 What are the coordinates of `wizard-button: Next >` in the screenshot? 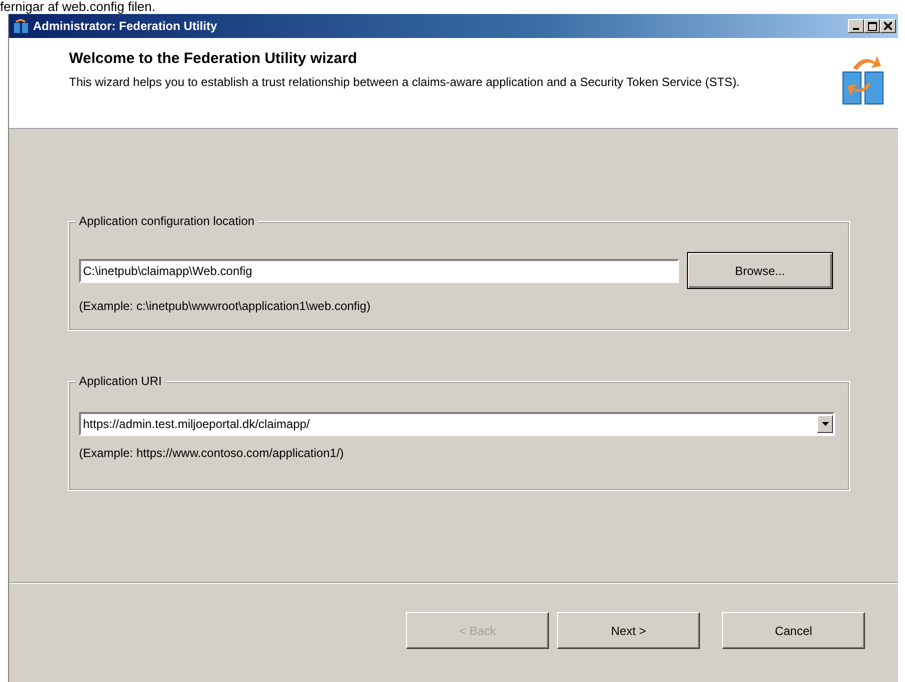 It's located at (628, 630).